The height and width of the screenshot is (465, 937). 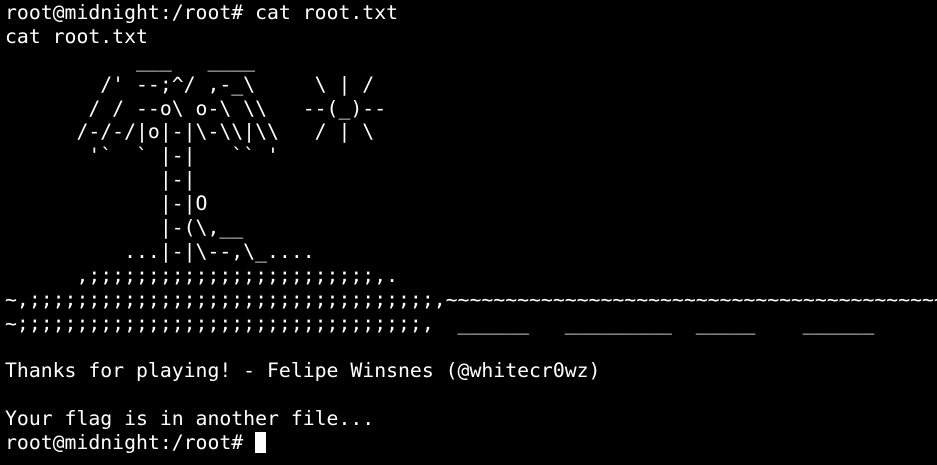 What do you see at coordinates (190, 132) in the screenshot?
I see `ascii-art-line: /-/-/|o|-|\-\\|\\ / | \` at bounding box center [190, 132].